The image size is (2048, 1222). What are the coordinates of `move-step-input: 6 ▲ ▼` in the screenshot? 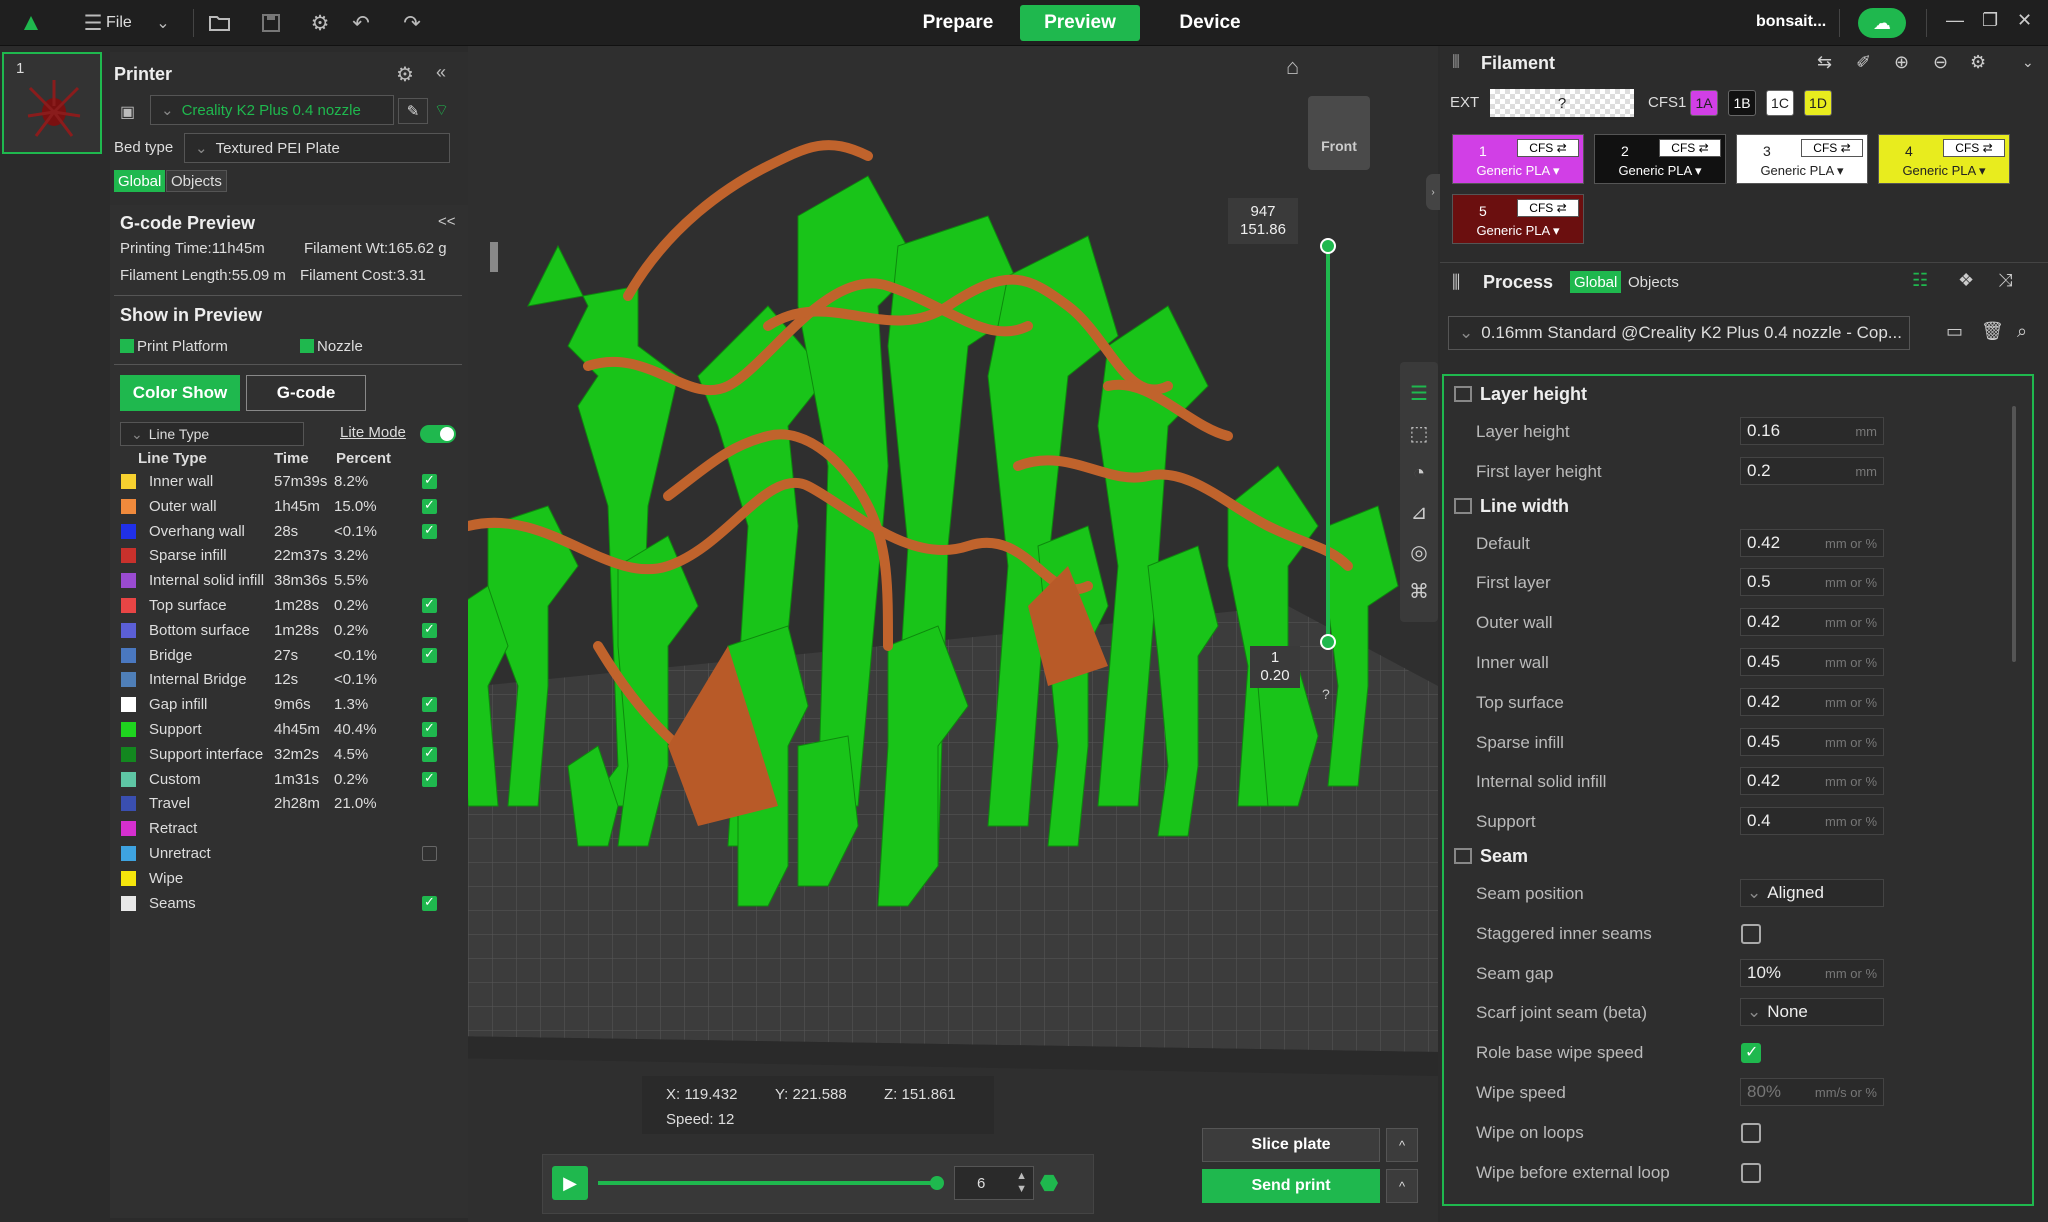 It's located at (994, 1183).